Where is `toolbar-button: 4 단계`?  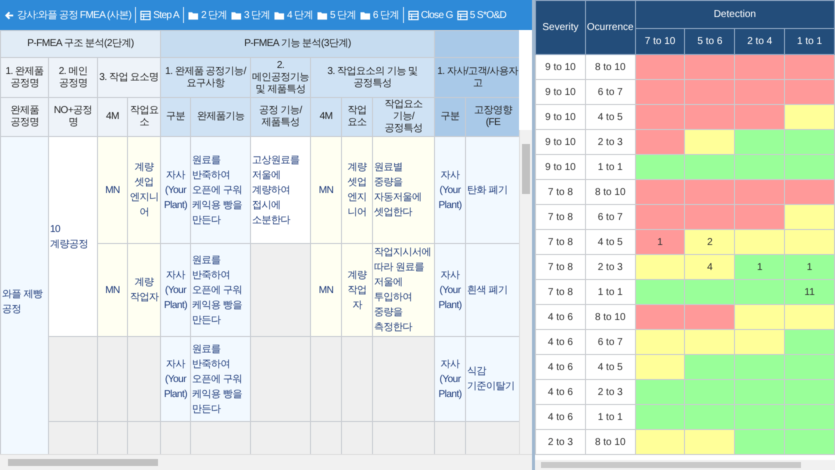 toolbar-button: 4 단계 is located at coordinates (293, 15).